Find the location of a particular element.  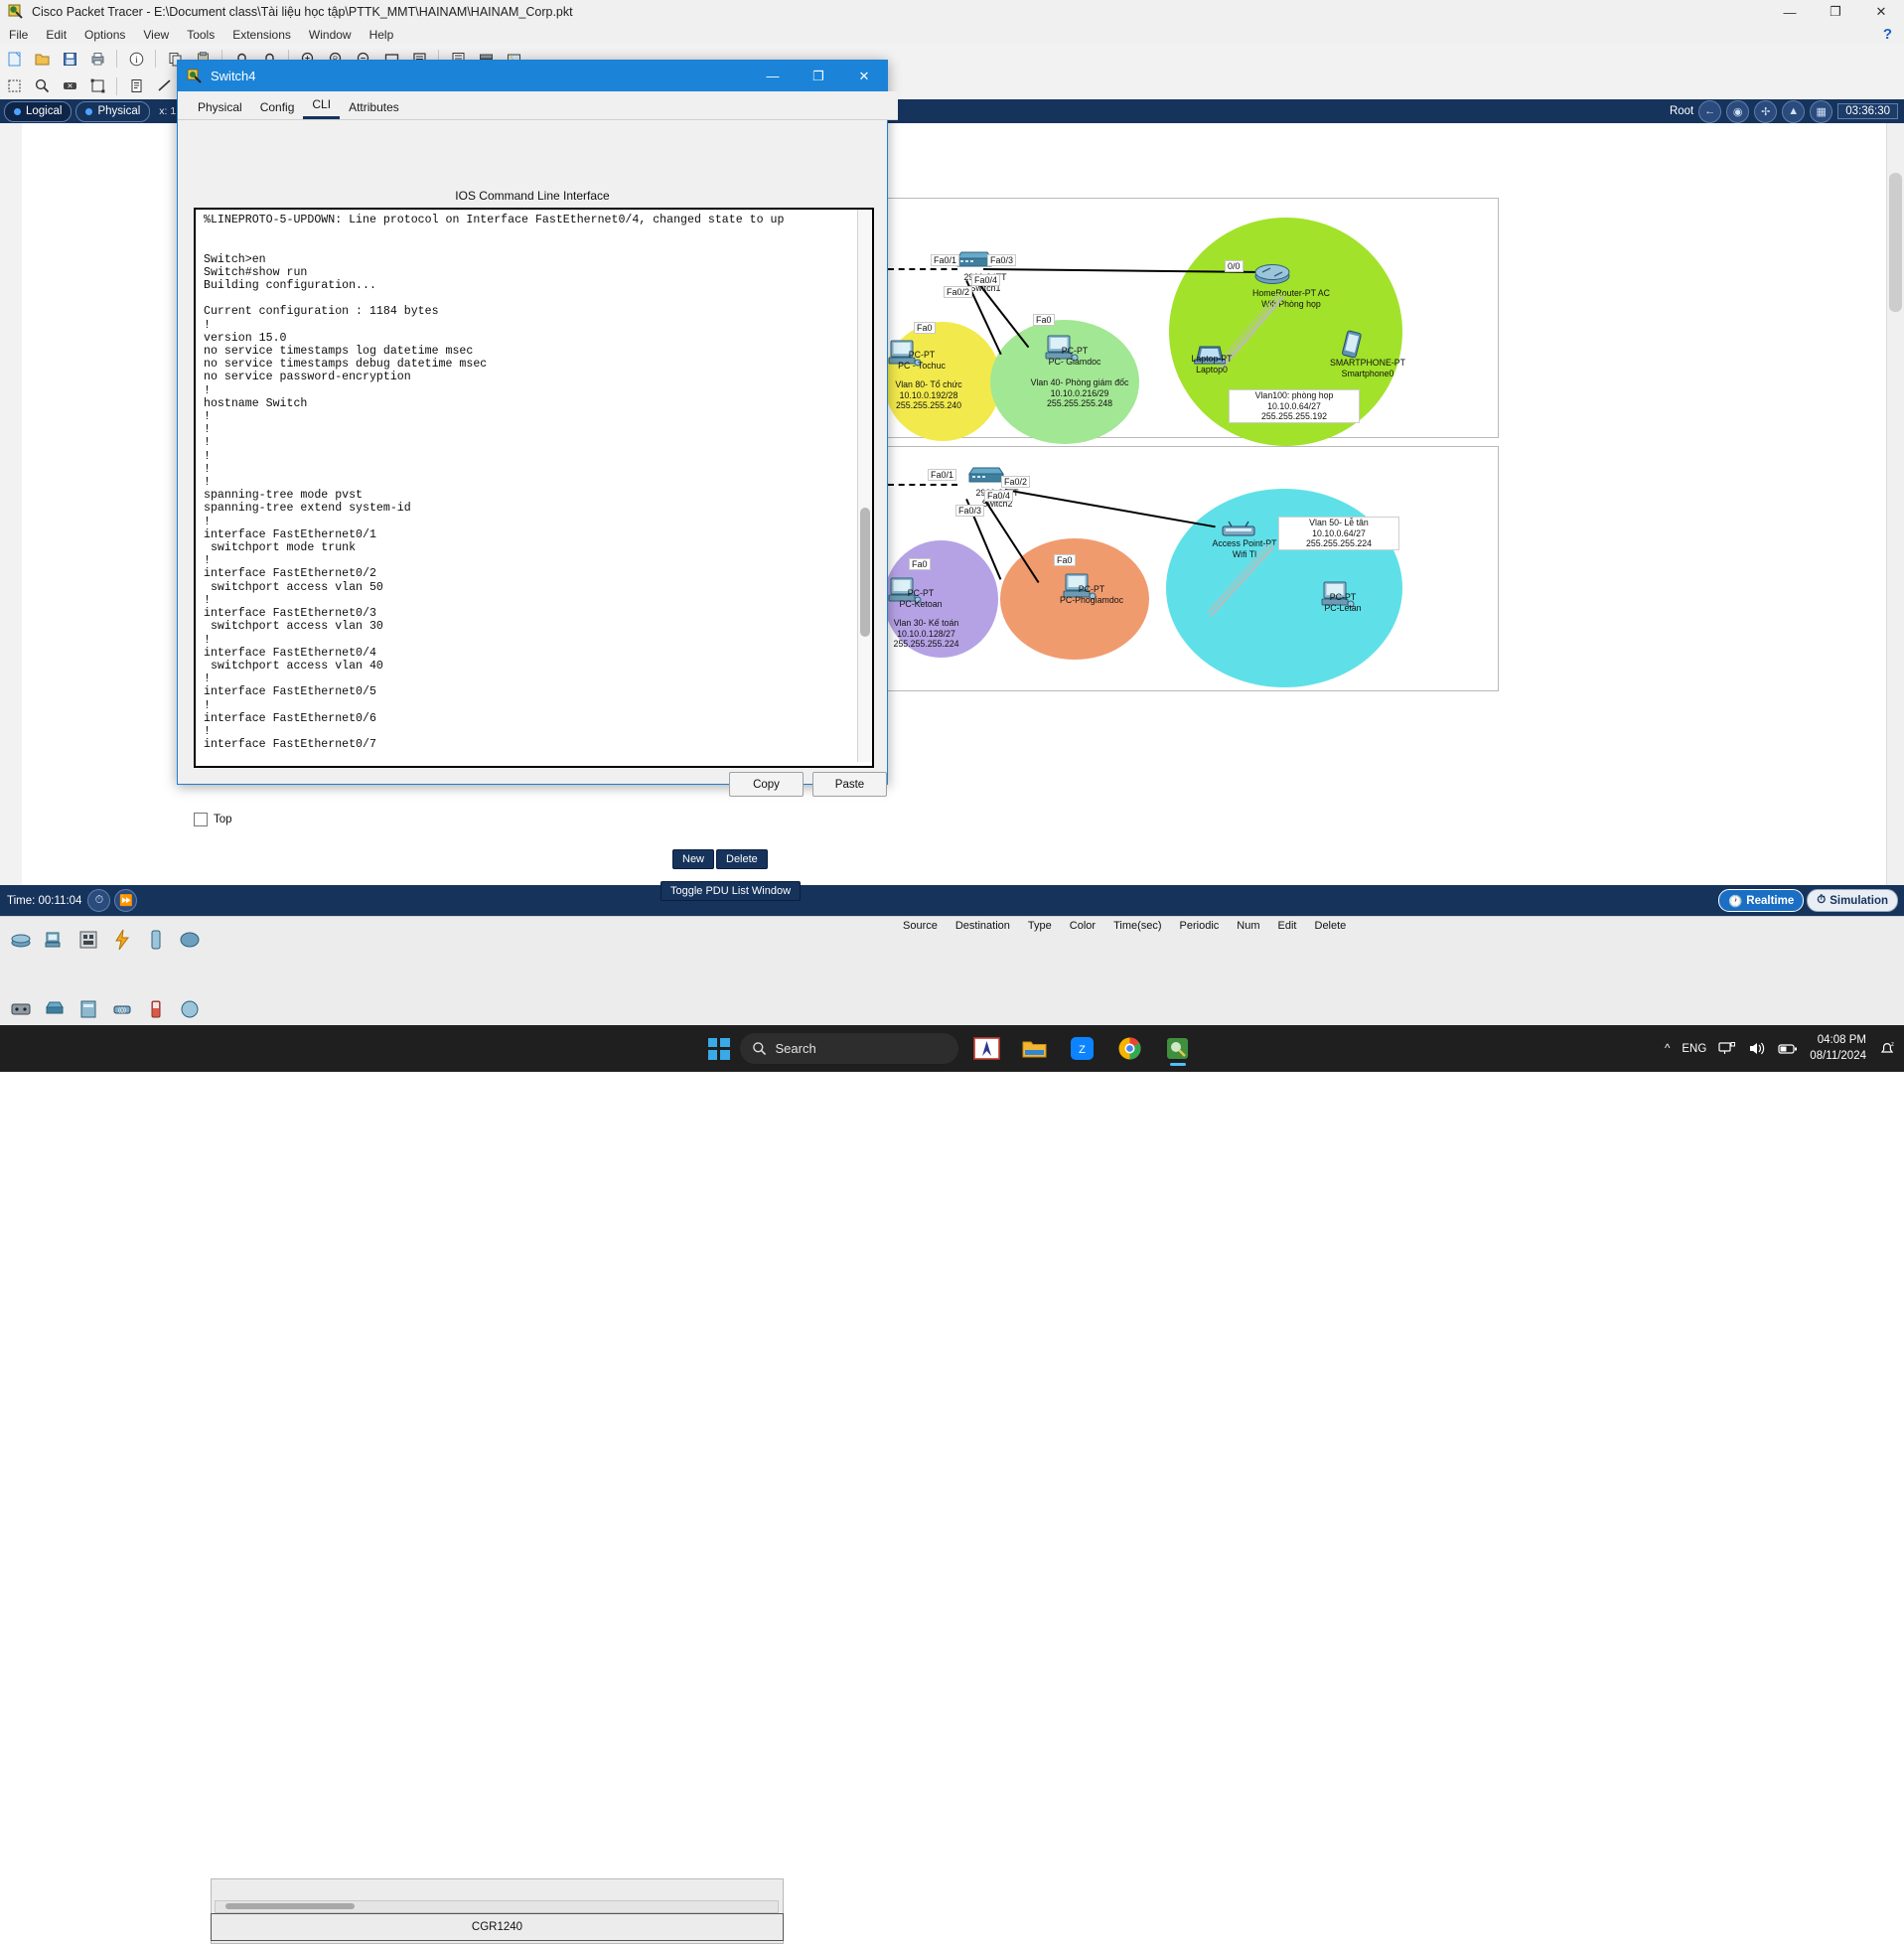

show-hidden-icons-chevron-icon: ^ is located at coordinates (1667, 1049).